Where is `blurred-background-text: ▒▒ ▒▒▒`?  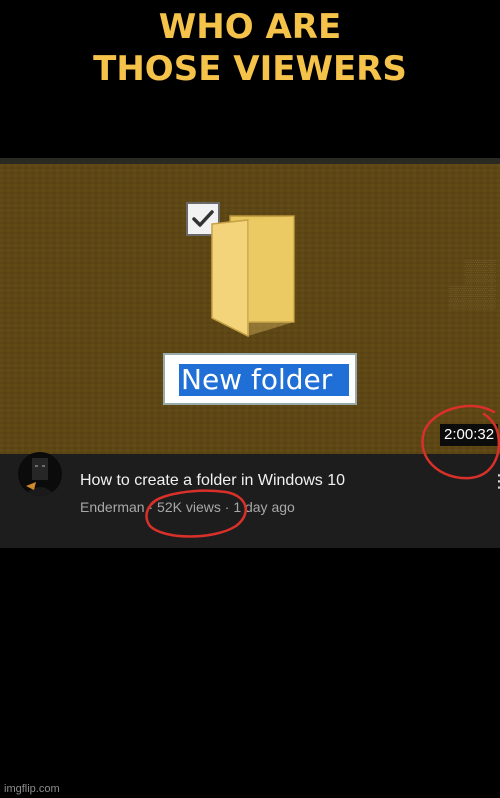
blurred-background-text: ▒▒ ▒▒▒ is located at coordinates (472, 283).